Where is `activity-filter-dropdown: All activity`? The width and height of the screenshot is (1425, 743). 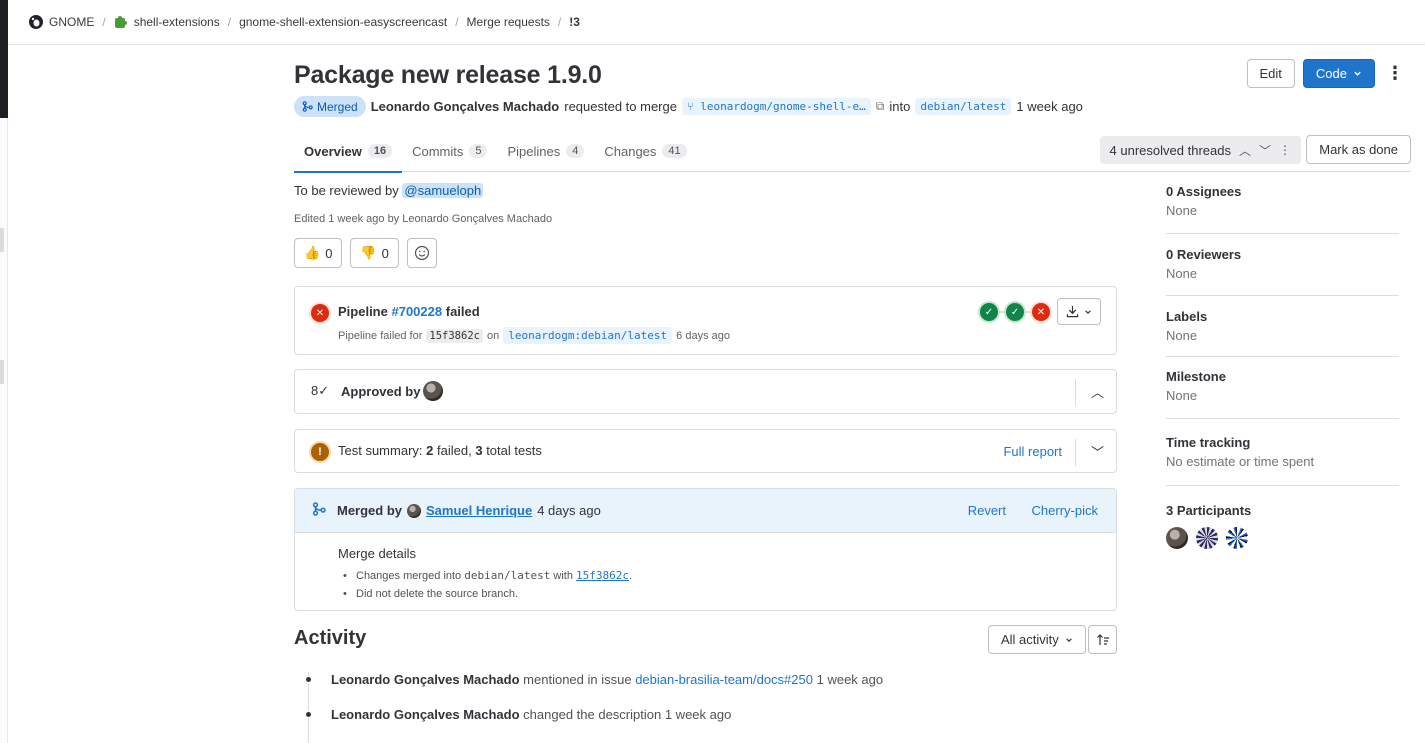 activity-filter-dropdown: All activity is located at coordinates (1037, 639).